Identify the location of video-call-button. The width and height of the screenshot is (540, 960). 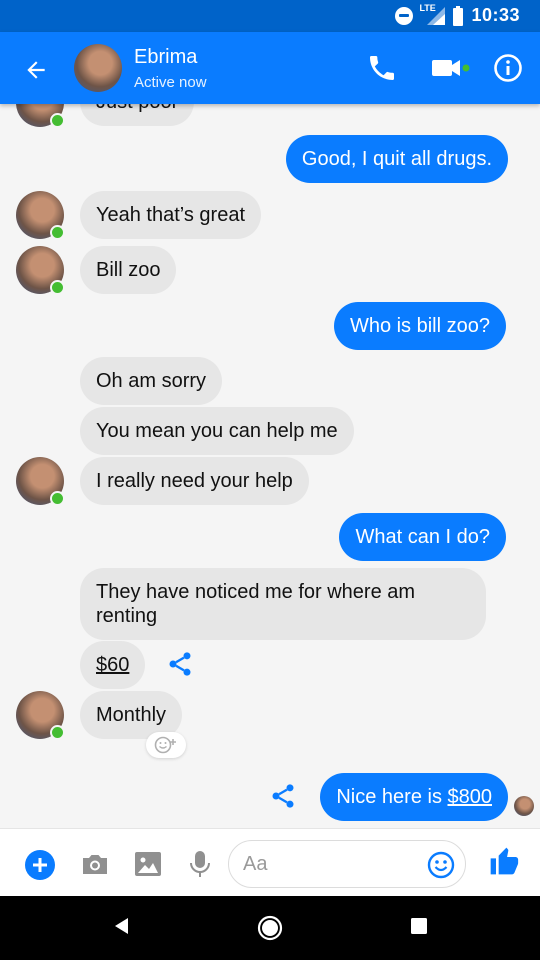
(452, 70).